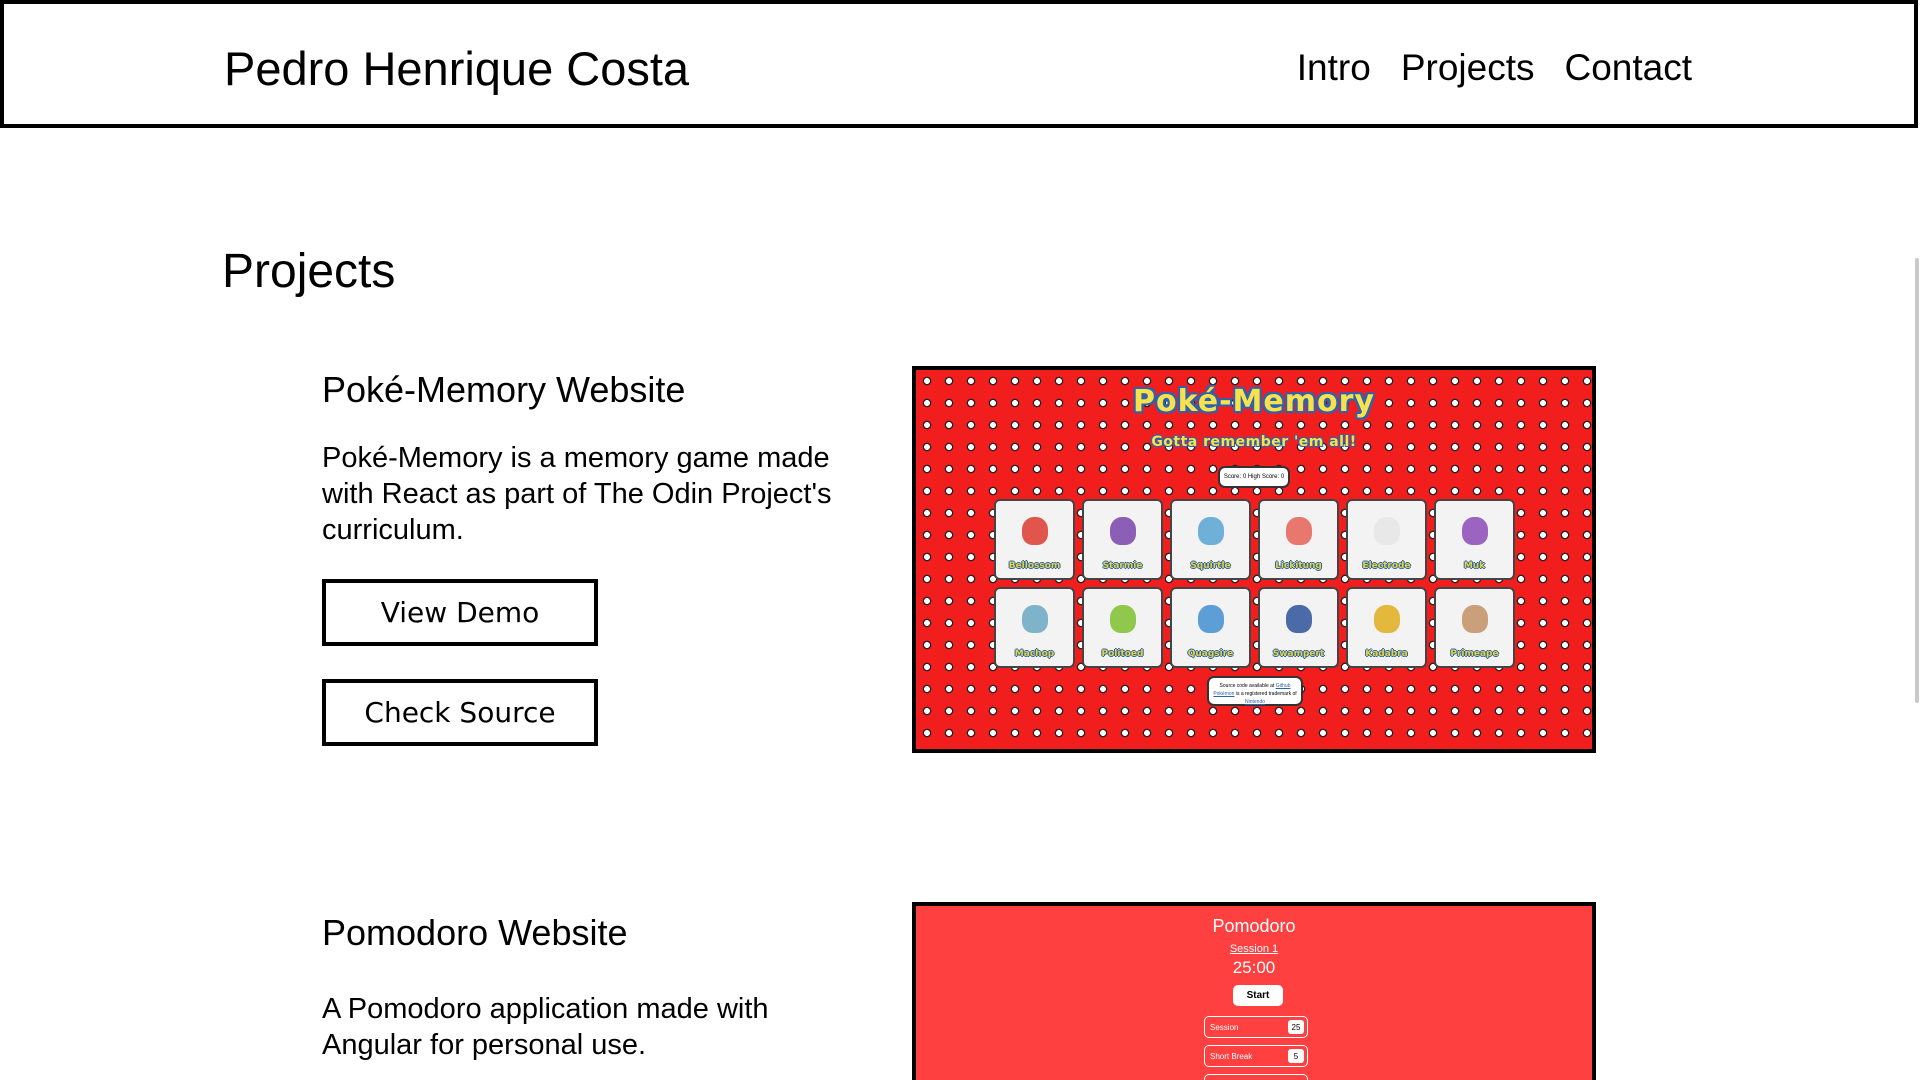  What do you see at coordinates (1298, 654) in the screenshot?
I see `poke-card-name: Swampert` at bounding box center [1298, 654].